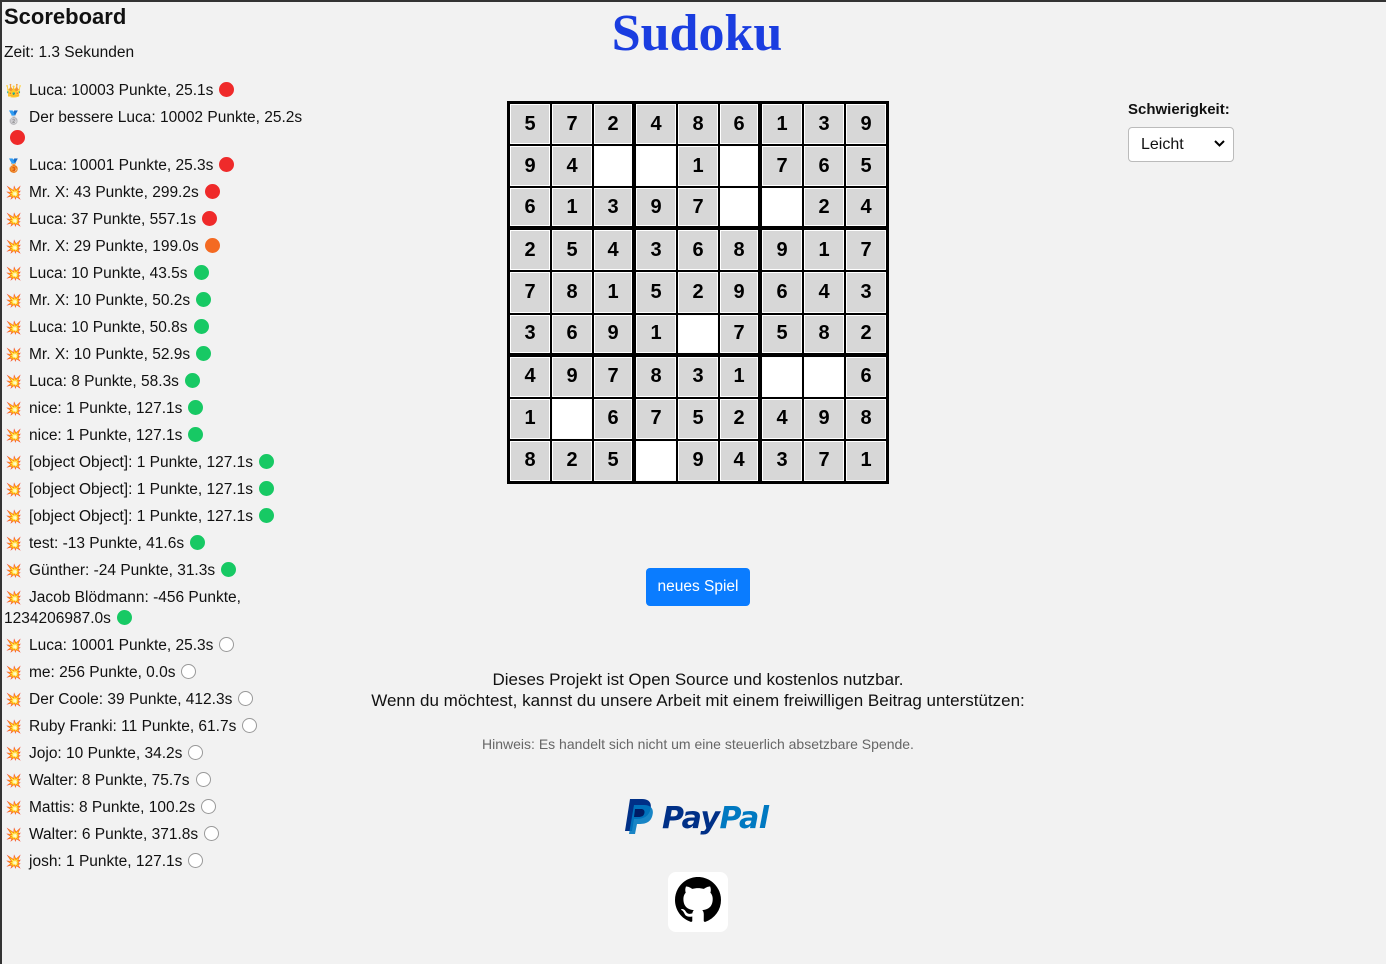  Describe the element at coordinates (154, 381) in the screenshot. I see `score-entry: 💥 Luca: 8 Punkte, 58.3s` at that location.